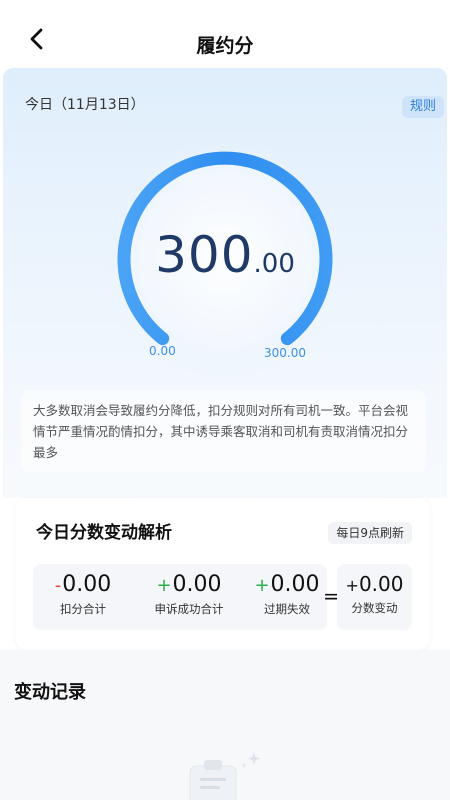 This screenshot has width=450, height=800. What do you see at coordinates (197, 584) in the screenshot?
I see `stat-appeal-number: 0.00` at bounding box center [197, 584].